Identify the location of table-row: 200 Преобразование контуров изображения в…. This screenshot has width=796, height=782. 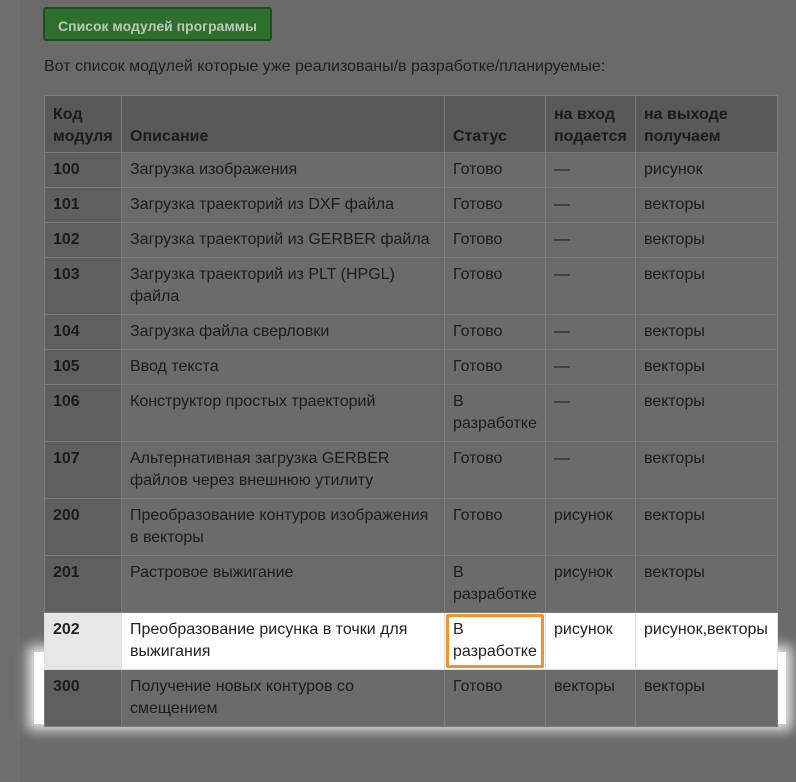
(411, 527).